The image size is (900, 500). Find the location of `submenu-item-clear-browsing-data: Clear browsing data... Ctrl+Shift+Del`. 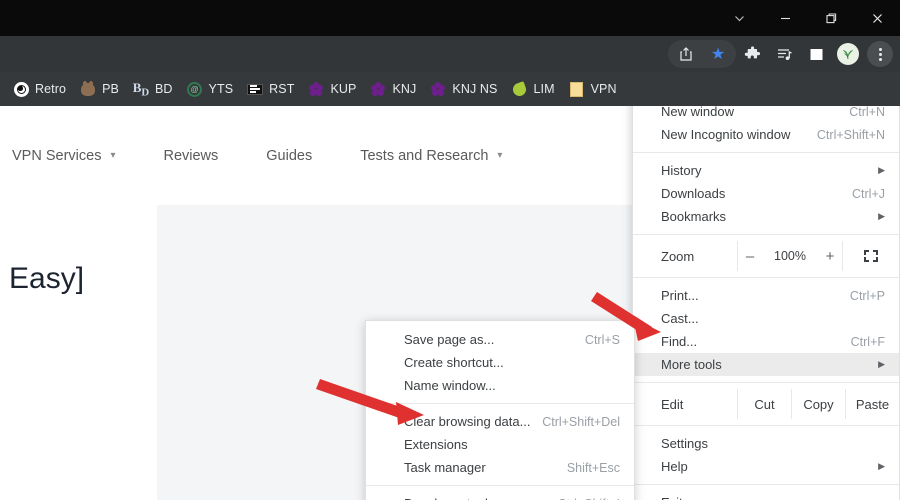

submenu-item-clear-browsing-data: Clear browsing data... Ctrl+Shift+Del is located at coordinates (500, 421).